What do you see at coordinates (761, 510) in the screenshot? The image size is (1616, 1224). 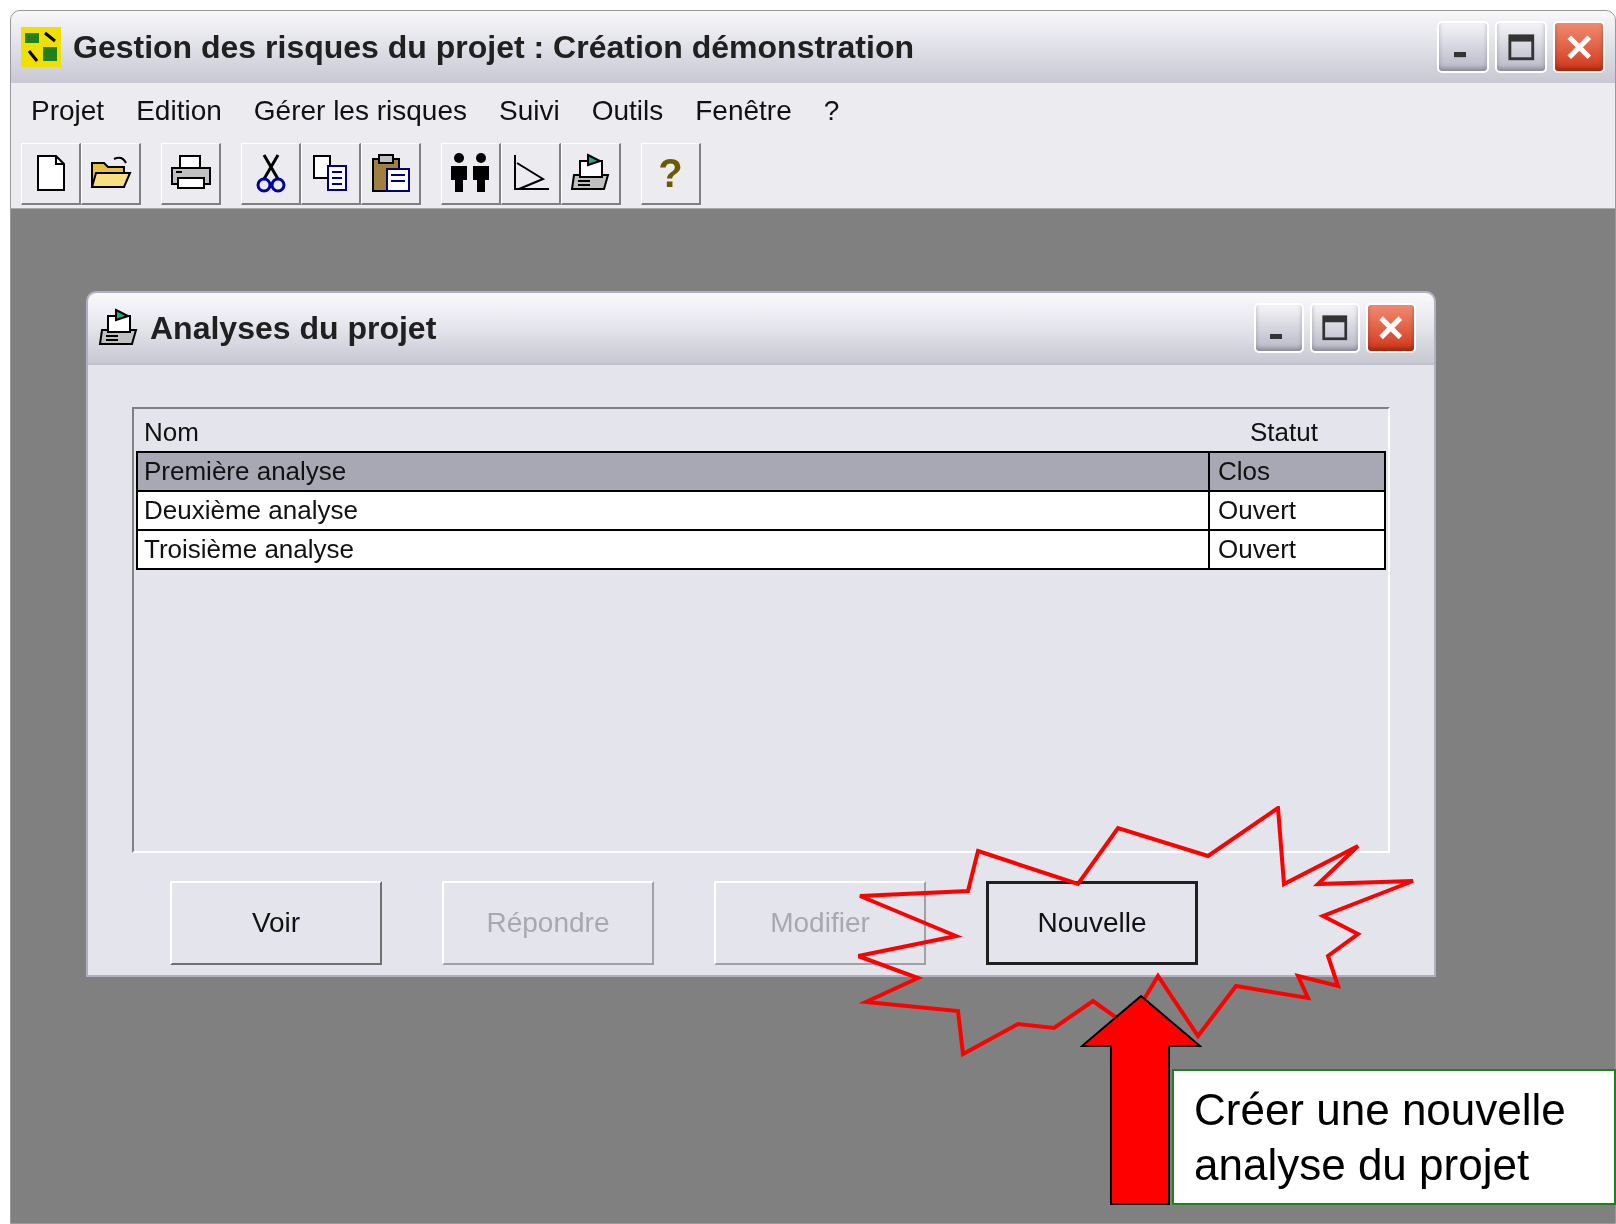 I see `list-row: Deuxième analyse Ouvert` at bounding box center [761, 510].